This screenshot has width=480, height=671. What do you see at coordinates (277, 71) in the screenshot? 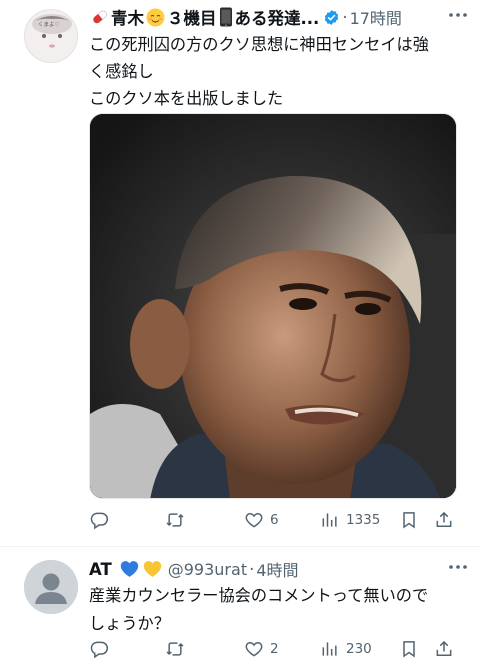
I see `tweet-text: この死刑囚の方のクソ思想に神田センセイは強 く感銘し このクソ本を出版しました` at bounding box center [277, 71].